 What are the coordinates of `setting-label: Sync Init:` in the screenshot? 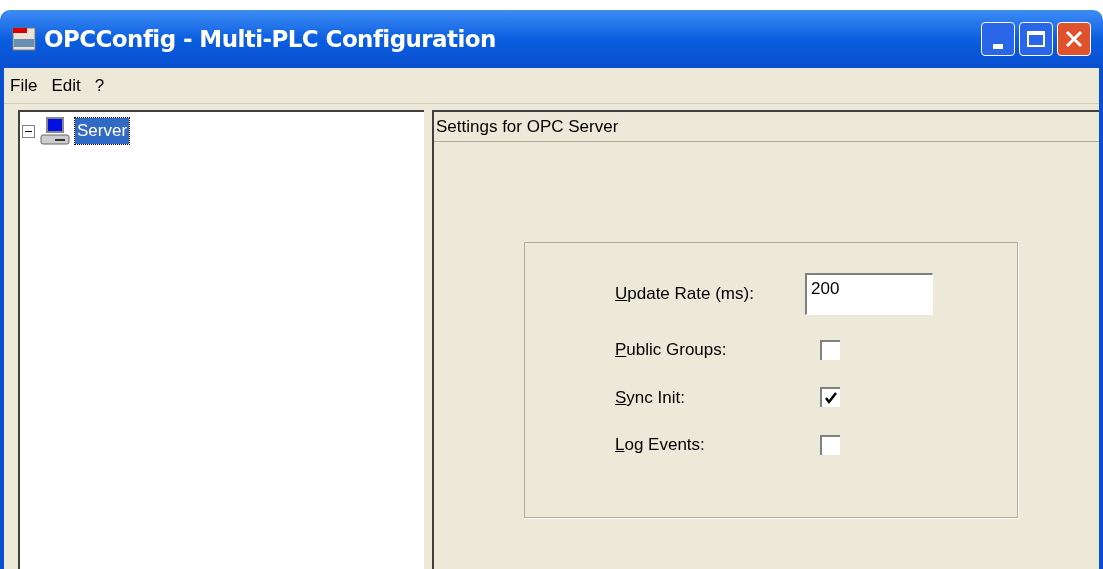 It's located at (650, 397).